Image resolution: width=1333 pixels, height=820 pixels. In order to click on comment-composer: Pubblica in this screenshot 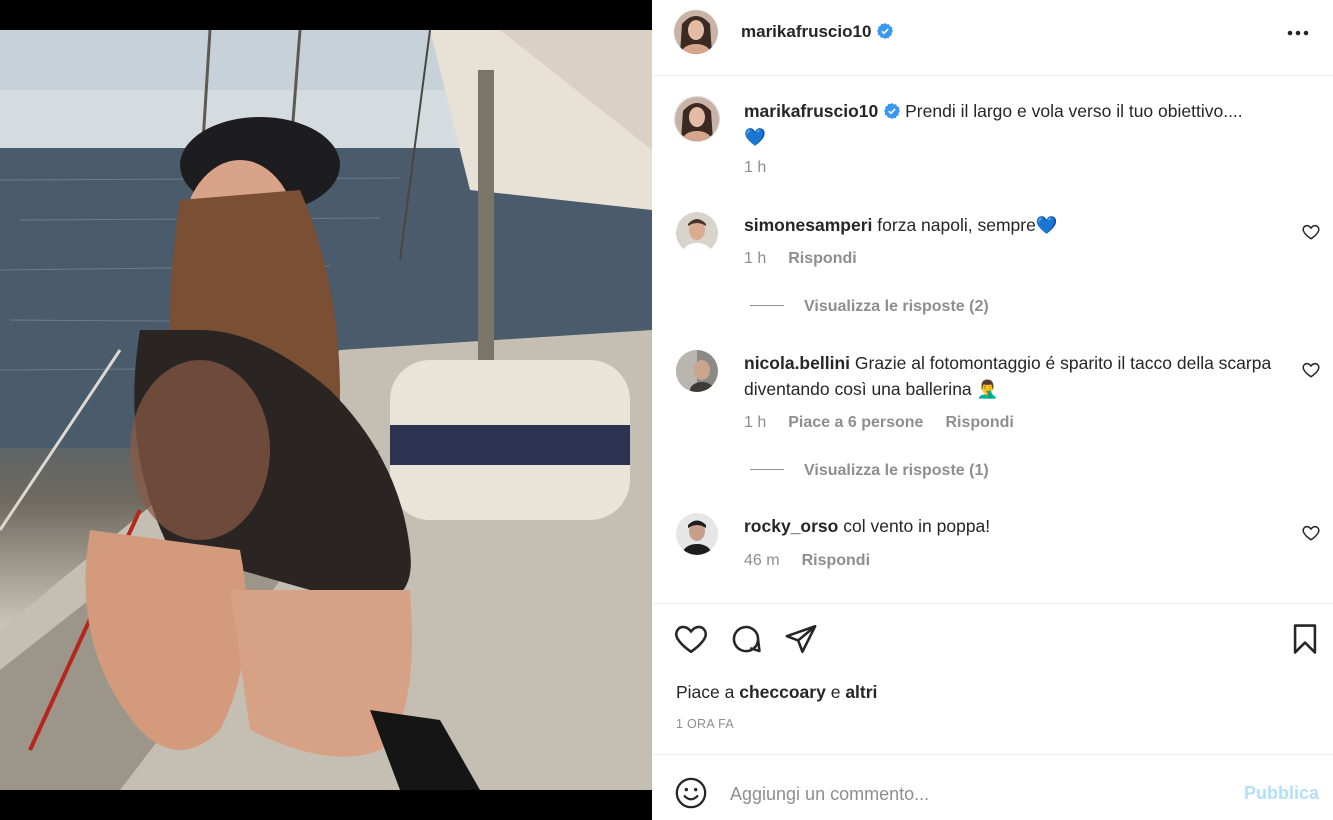, I will do `click(992, 788)`.